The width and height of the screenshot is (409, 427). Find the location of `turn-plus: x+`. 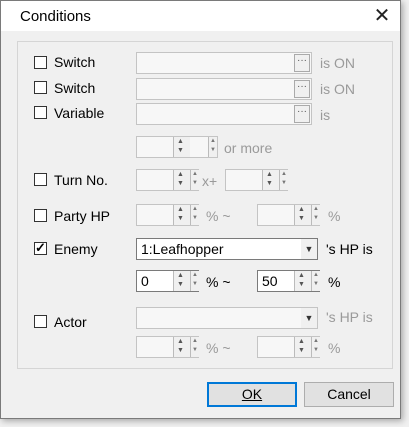

turn-plus: x+ is located at coordinates (210, 181).